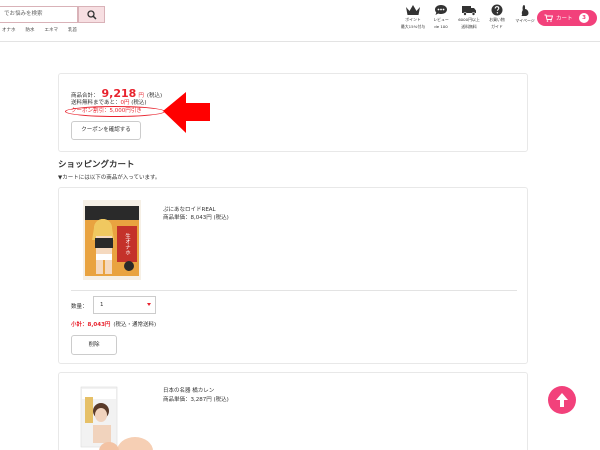 The image size is (600, 450). What do you see at coordinates (189, 209) in the screenshot?
I see `product-name: ぷにあなロイドREAL` at bounding box center [189, 209].